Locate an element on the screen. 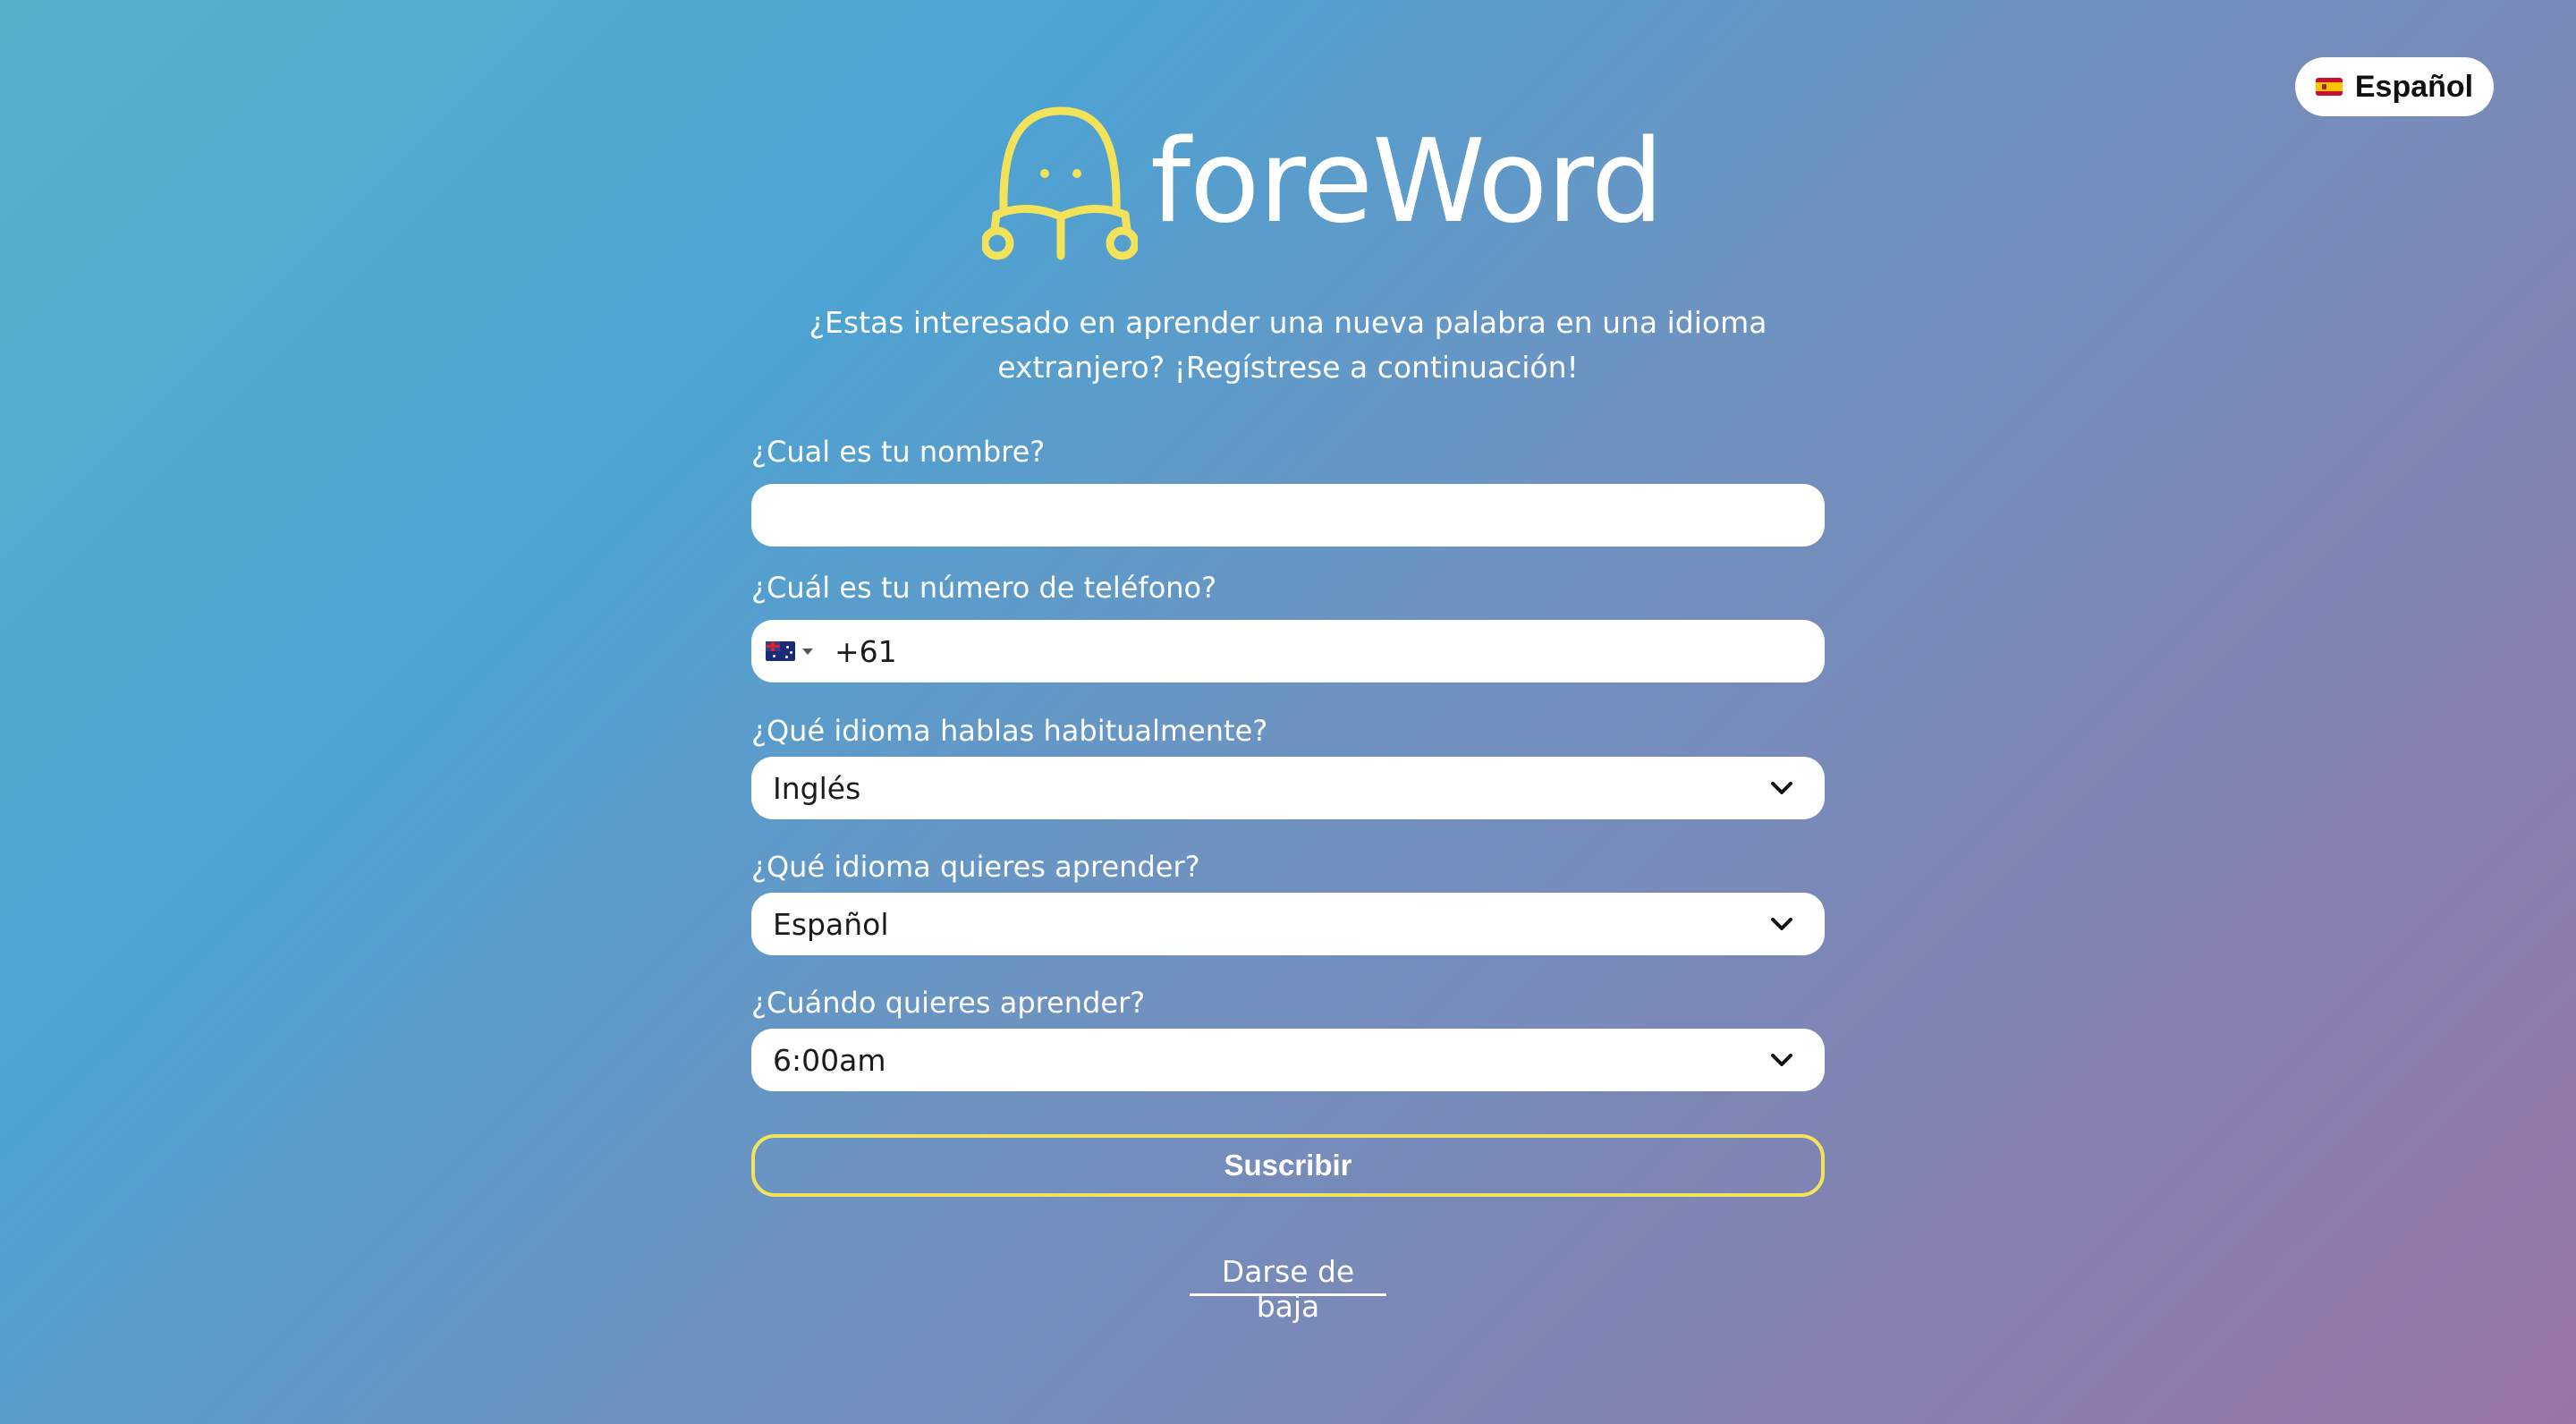 The height and width of the screenshot is (1424, 2576). unsubscribe-underline is located at coordinates (1288, 1294).